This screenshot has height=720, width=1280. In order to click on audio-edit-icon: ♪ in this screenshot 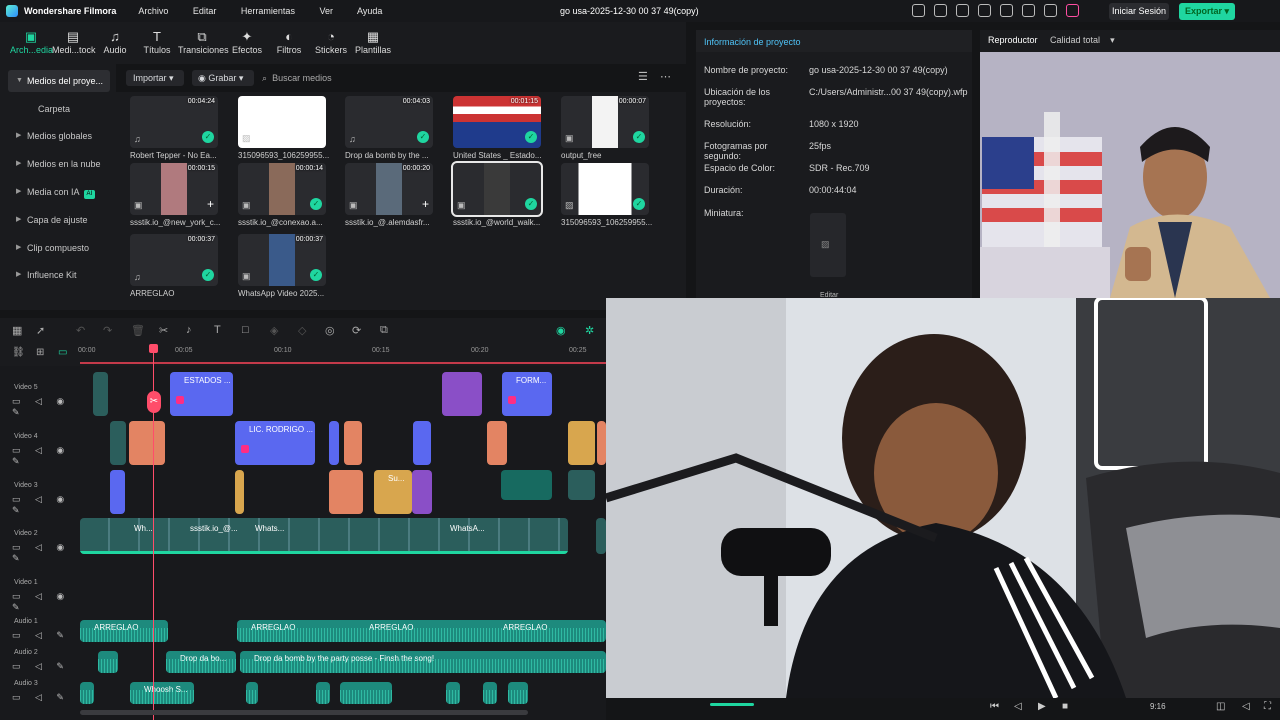, I will do `click(189, 330)`.